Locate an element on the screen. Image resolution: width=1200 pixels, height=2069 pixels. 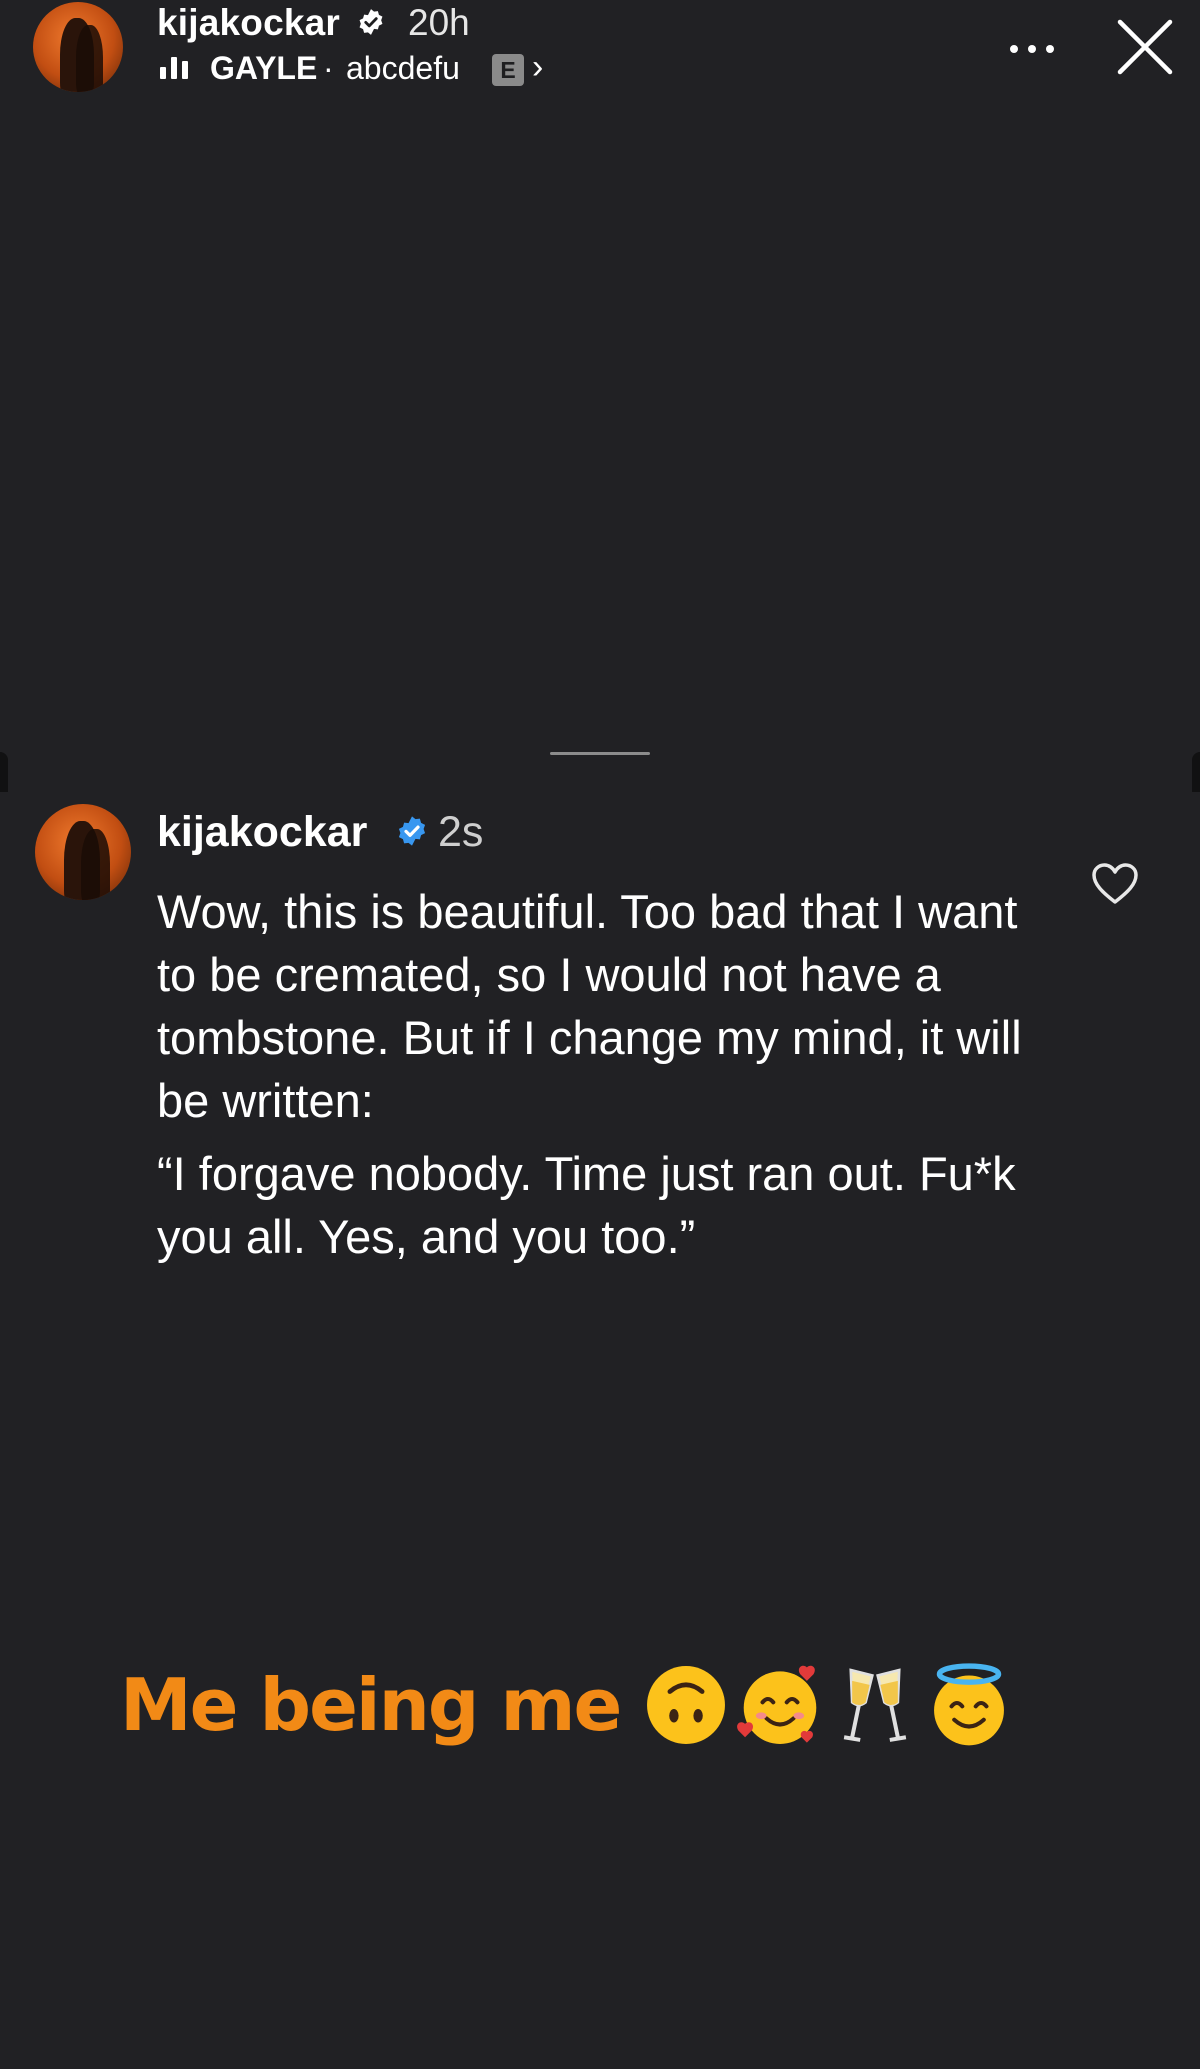
smiling-face-with-halo-icon is located at coordinates (969, 1704).